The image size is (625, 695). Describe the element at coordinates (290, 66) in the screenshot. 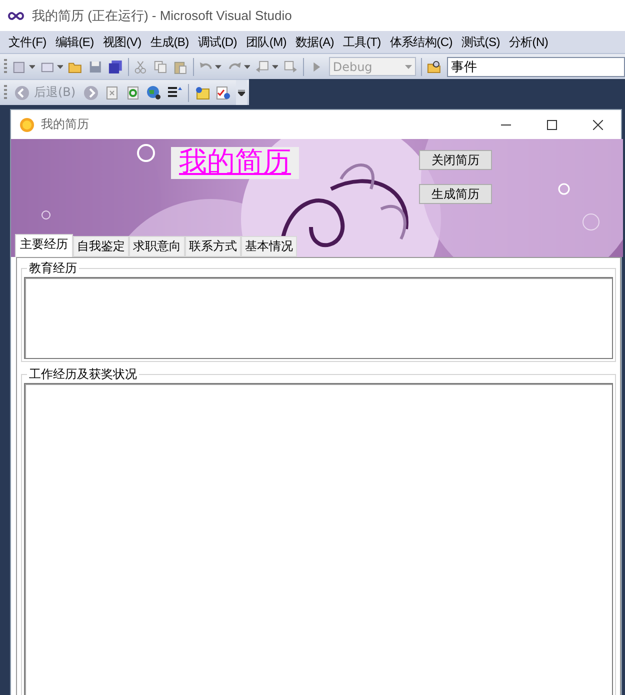

I see `navigate-forward-icon` at that location.